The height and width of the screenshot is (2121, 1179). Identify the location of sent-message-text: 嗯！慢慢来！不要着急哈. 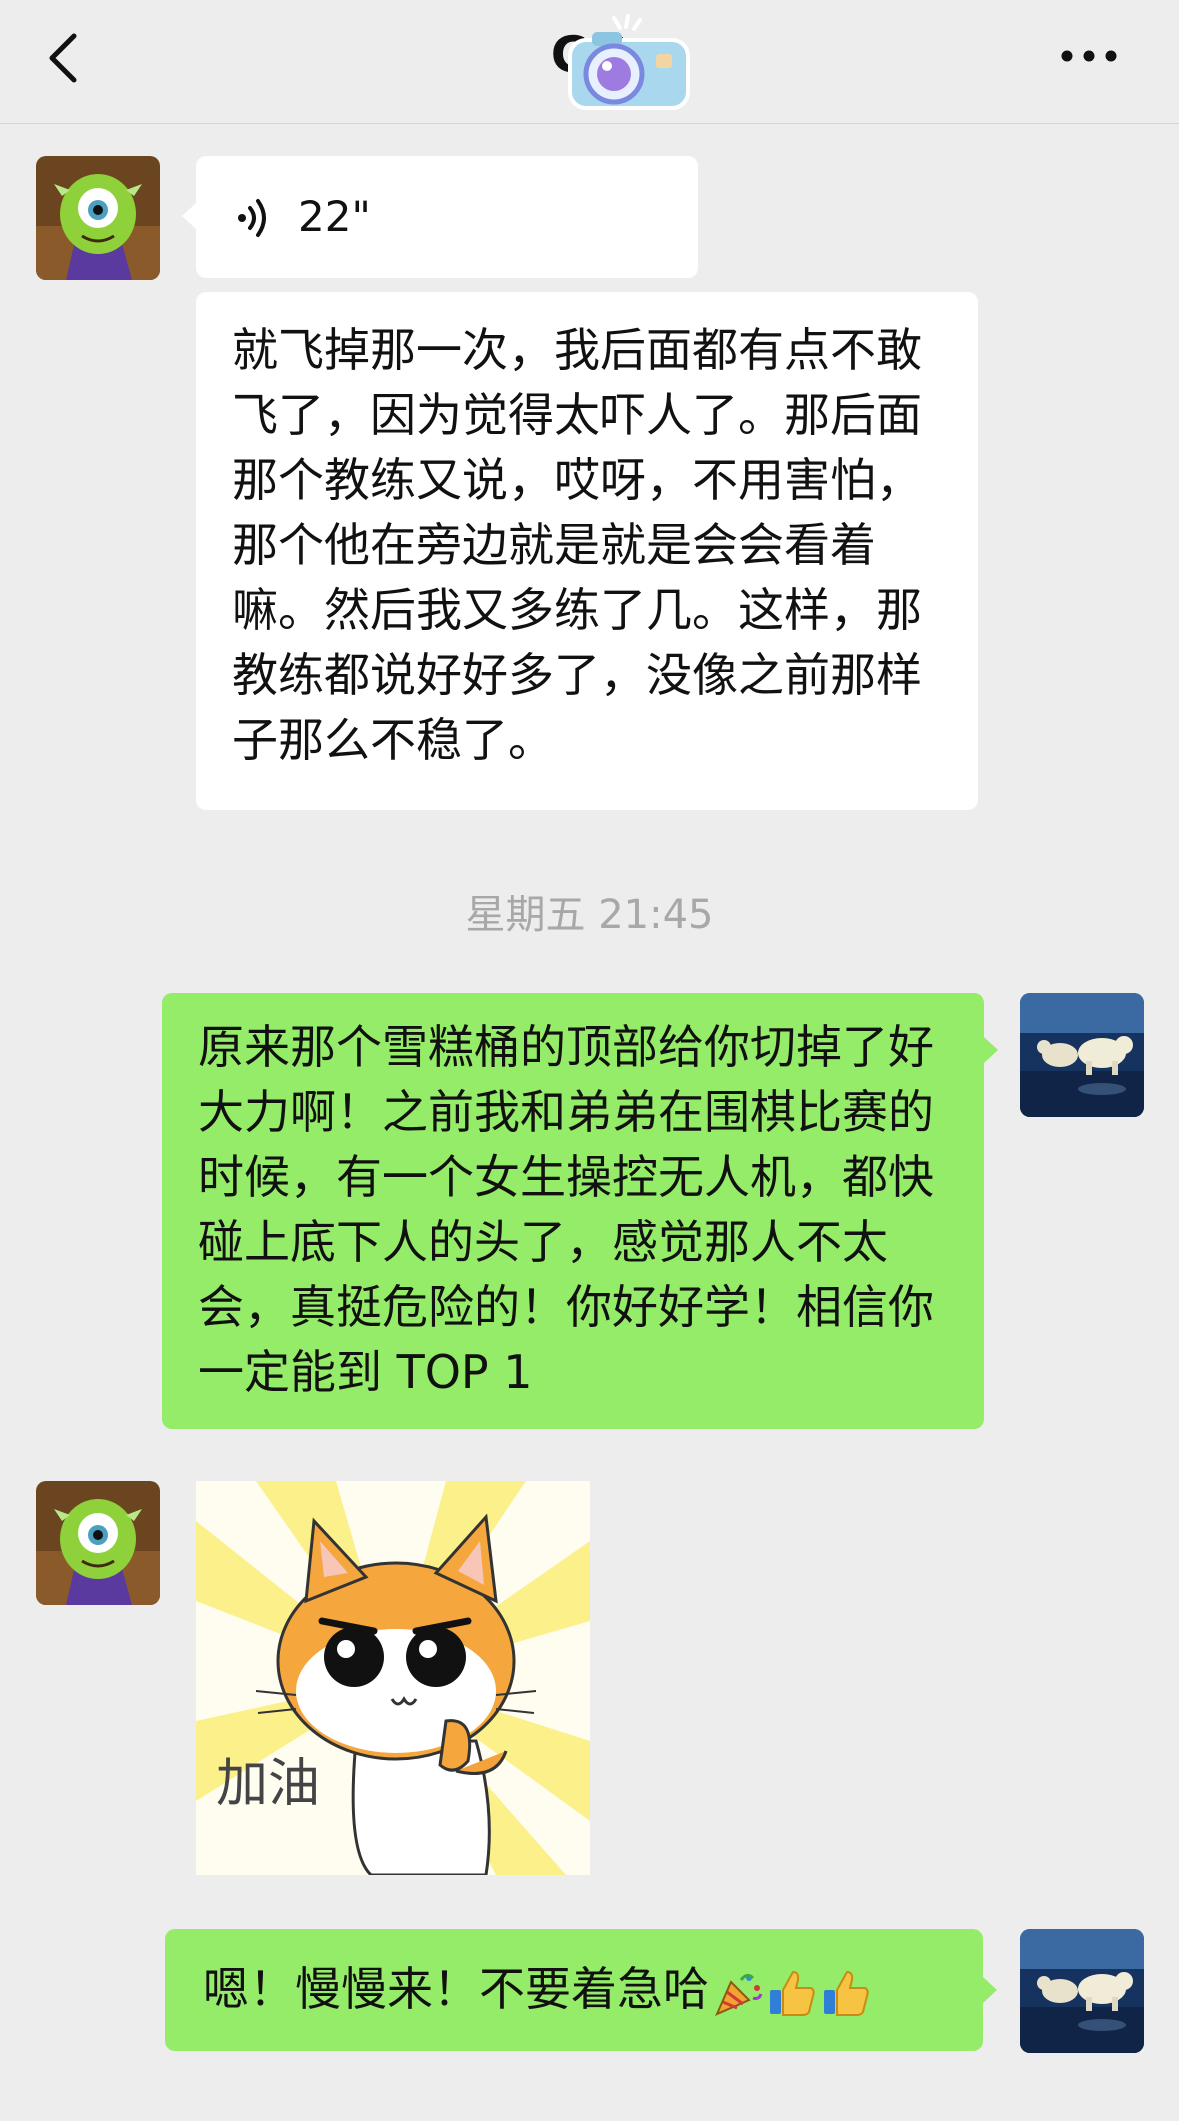
(574, 1990).